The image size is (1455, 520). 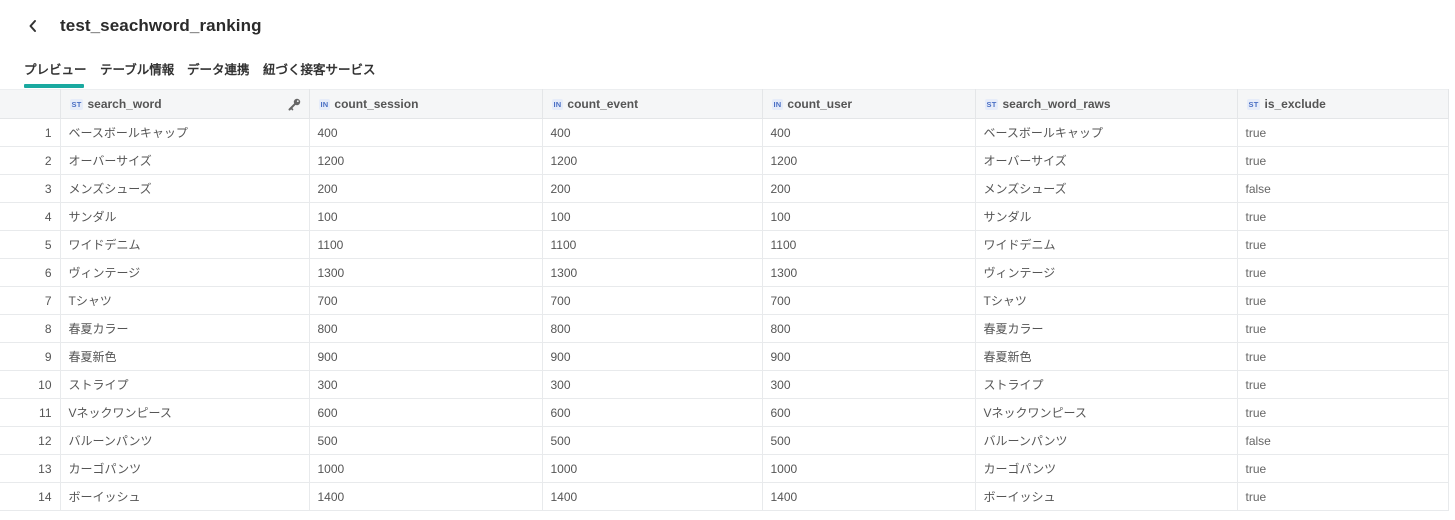 What do you see at coordinates (869, 244) in the screenshot?
I see `cell-count-user: 1100` at bounding box center [869, 244].